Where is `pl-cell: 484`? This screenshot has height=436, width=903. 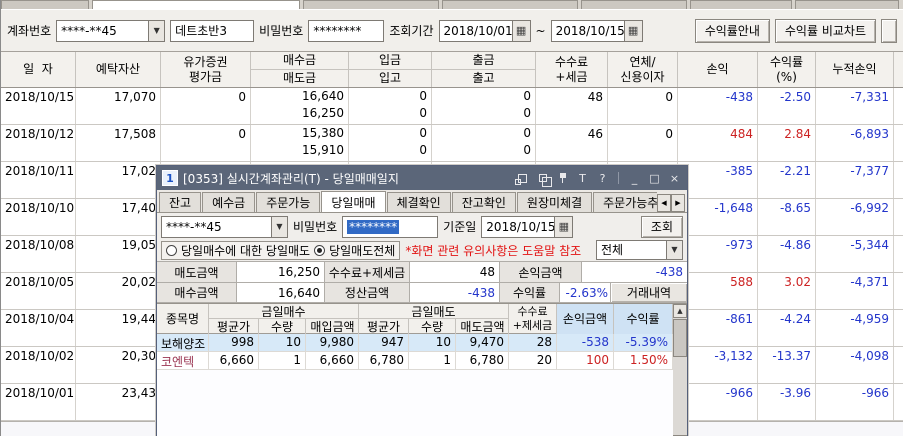 pl-cell: 484 is located at coordinates (718, 143).